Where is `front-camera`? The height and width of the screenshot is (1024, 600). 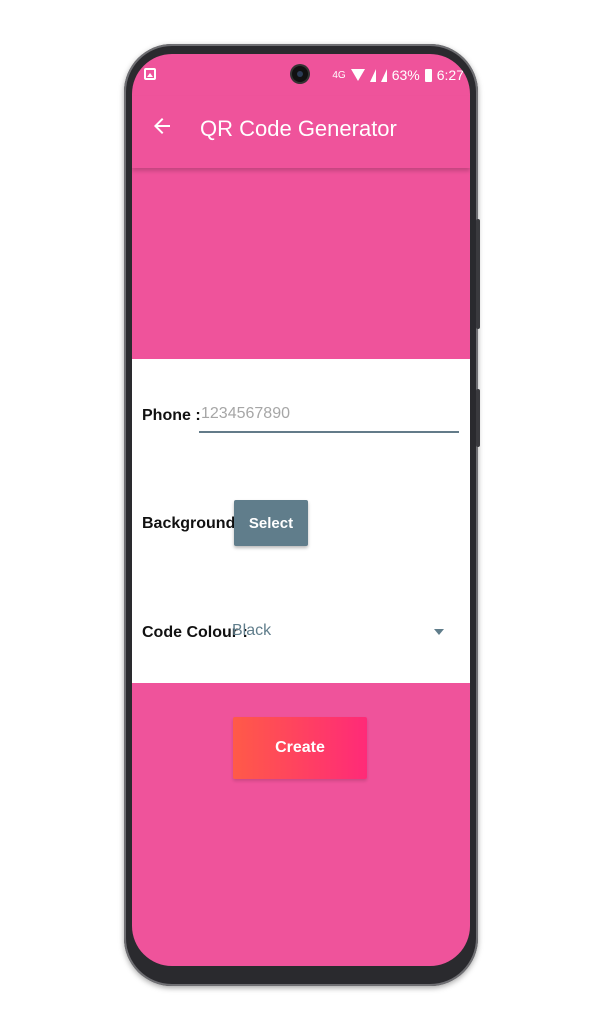
front-camera is located at coordinates (300, 74).